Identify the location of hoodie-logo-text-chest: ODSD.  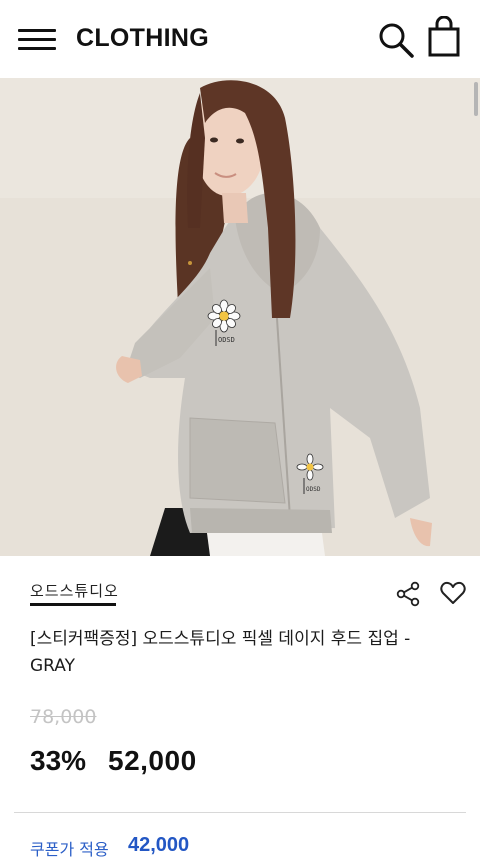
(226, 340).